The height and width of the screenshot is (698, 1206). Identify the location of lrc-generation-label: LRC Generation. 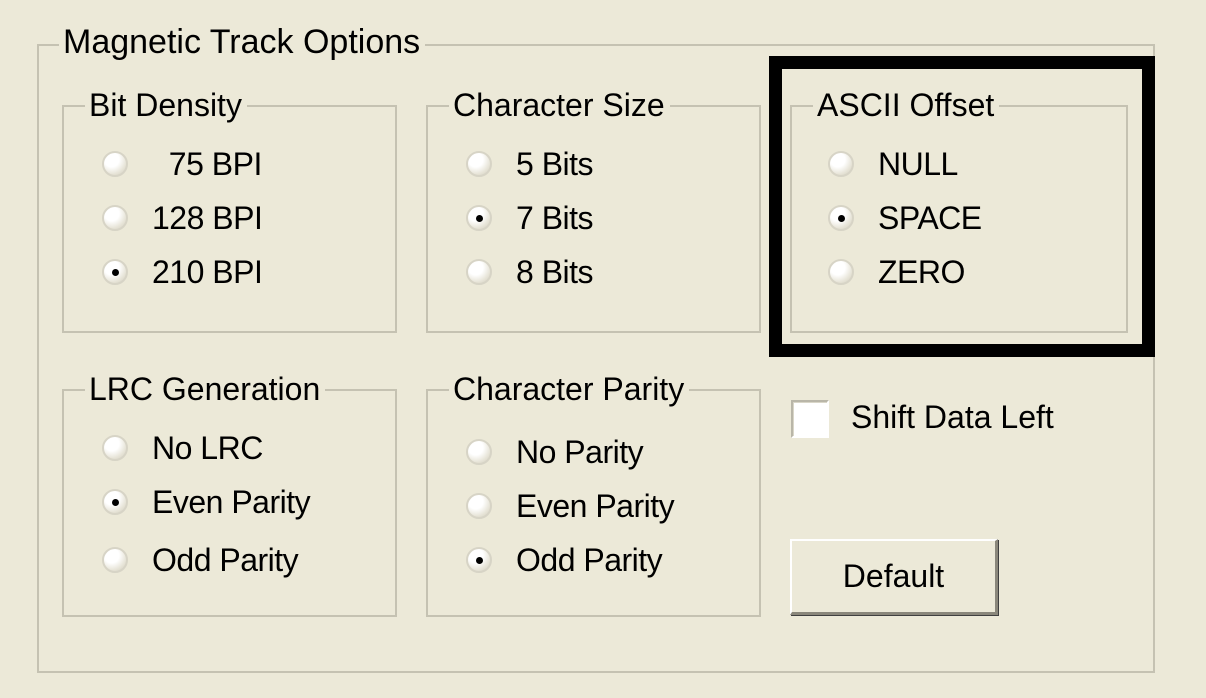
(205, 389).